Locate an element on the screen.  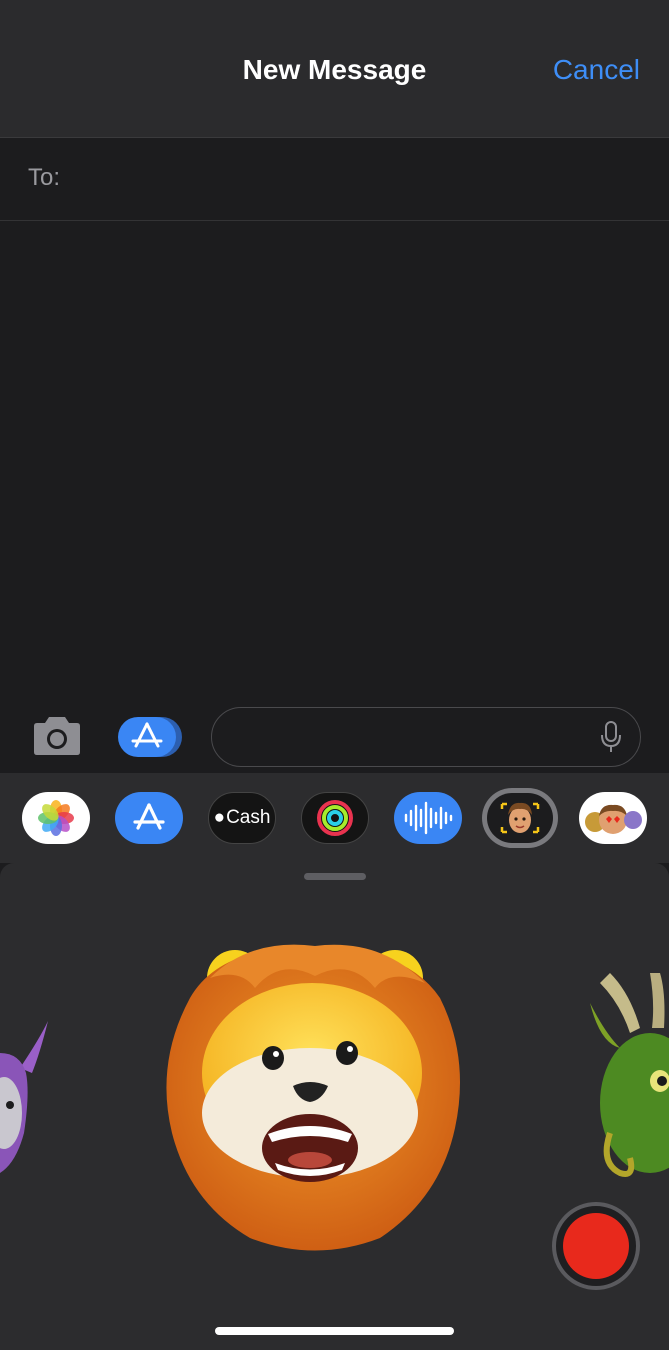
message-input-bar is located at coordinates (334, 737).